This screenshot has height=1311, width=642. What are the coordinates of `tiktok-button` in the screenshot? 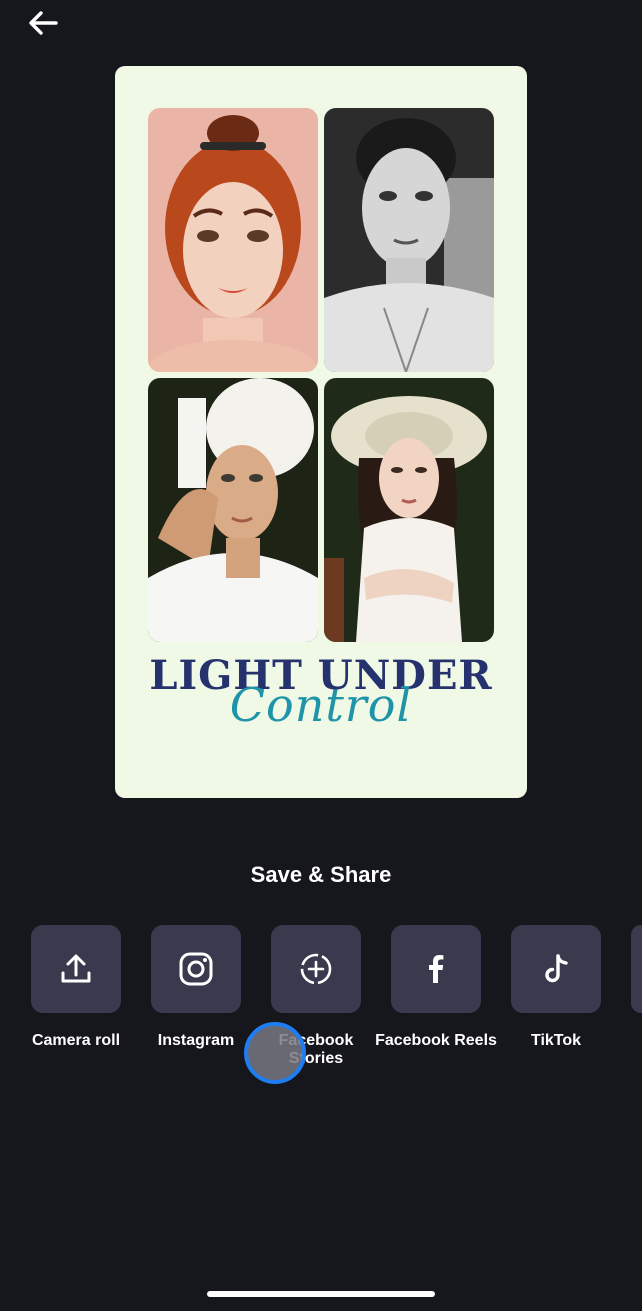 It's located at (556, 969).